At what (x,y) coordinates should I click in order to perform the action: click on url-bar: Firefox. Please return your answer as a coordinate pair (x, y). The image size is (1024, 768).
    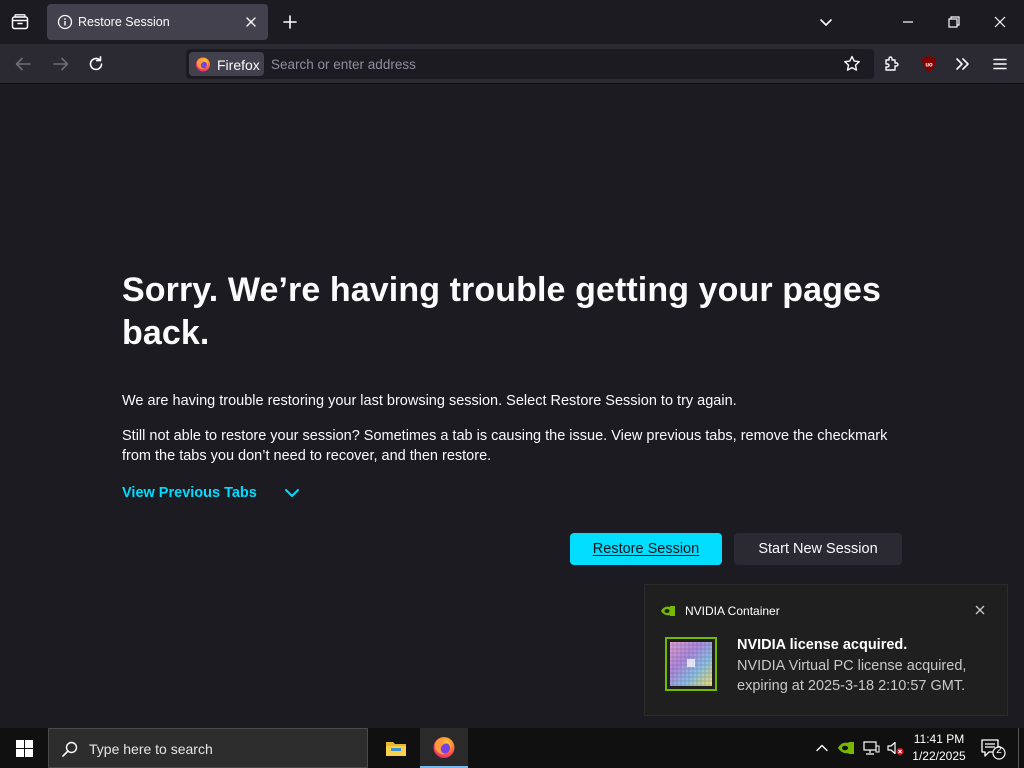
    Looking at the image, I should click on (530, 64).